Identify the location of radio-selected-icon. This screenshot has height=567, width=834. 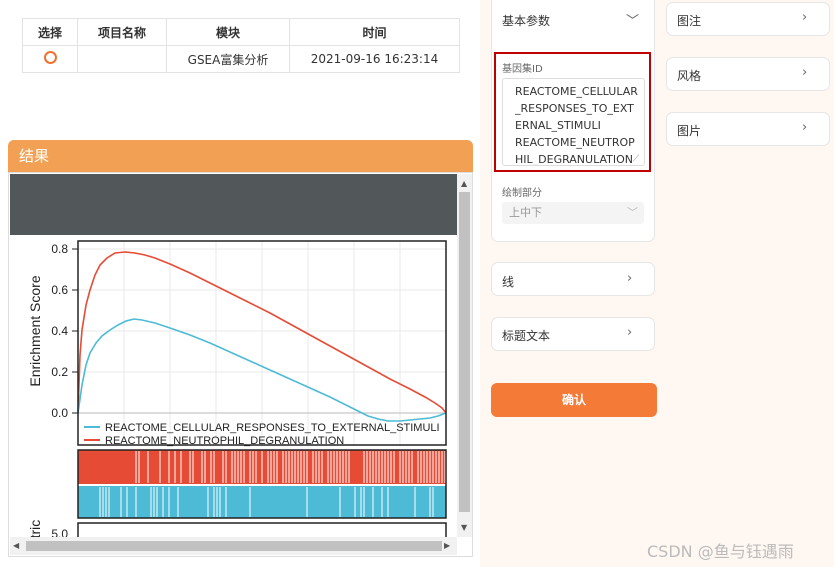
(50, 57).